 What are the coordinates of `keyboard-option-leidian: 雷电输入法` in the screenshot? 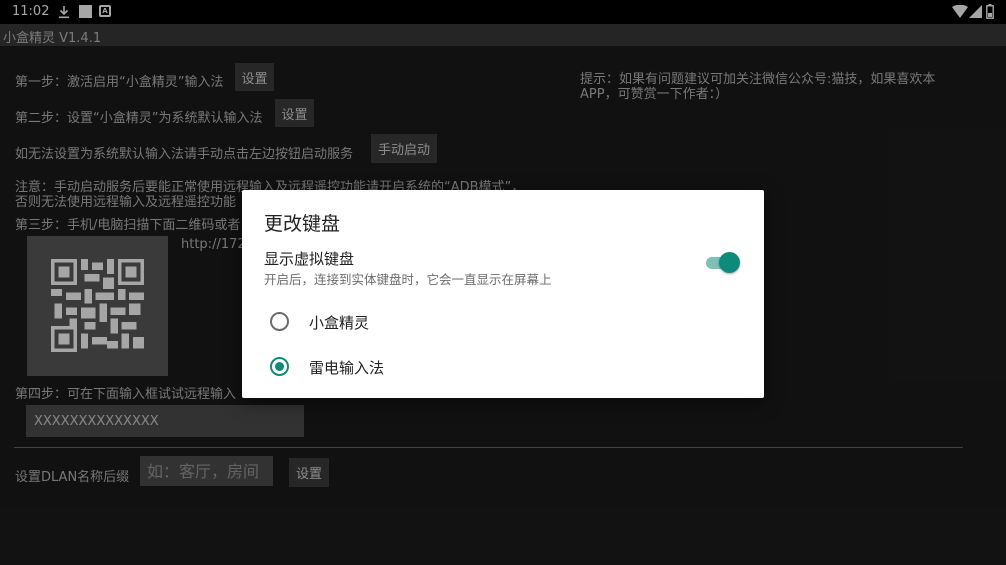 It's located at (508, 367).